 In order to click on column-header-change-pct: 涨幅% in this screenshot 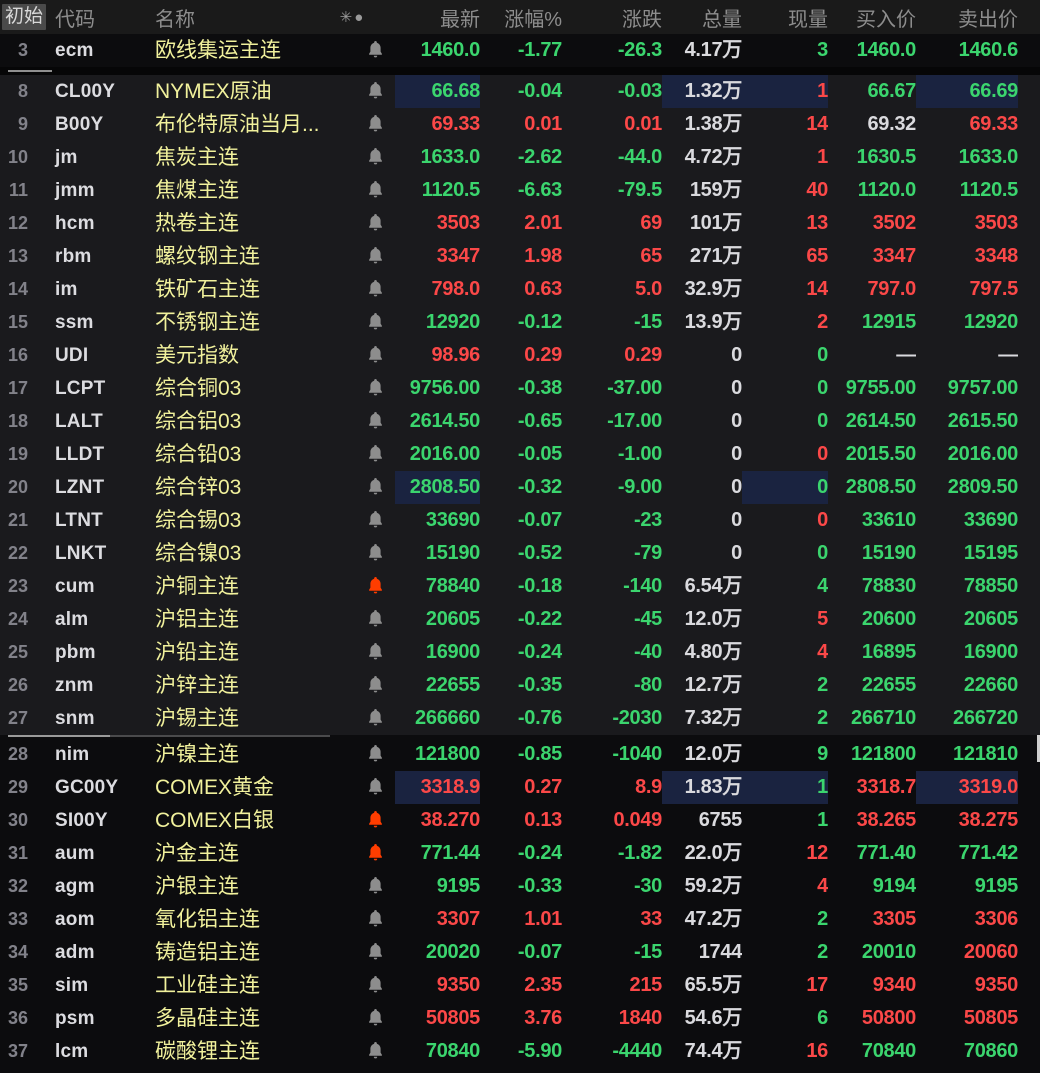, I will do `click(521, 17)`.